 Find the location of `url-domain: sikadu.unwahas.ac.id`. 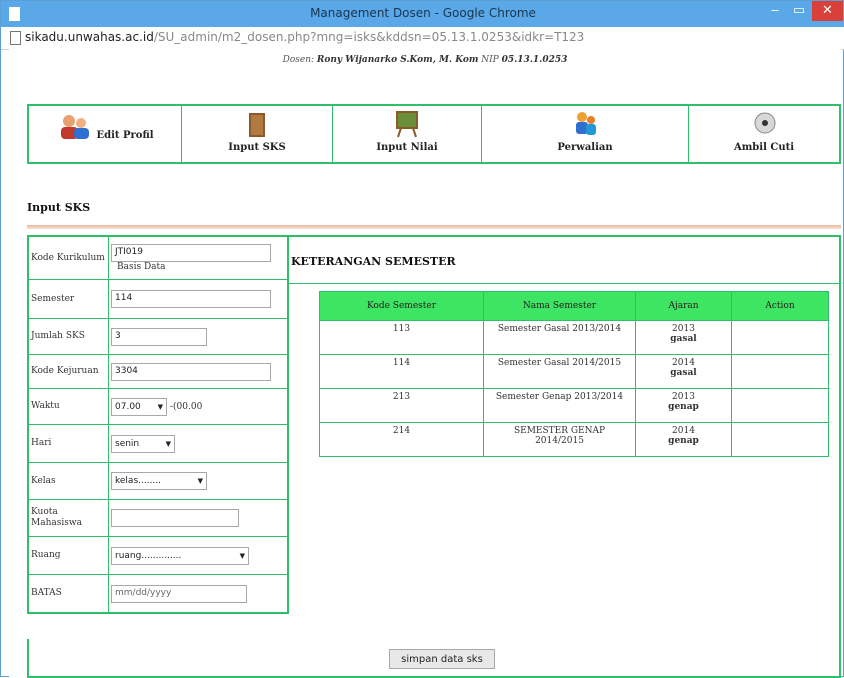

url-domain: sikadu.unwahas.ac.id is located at coordinates (89, 37).